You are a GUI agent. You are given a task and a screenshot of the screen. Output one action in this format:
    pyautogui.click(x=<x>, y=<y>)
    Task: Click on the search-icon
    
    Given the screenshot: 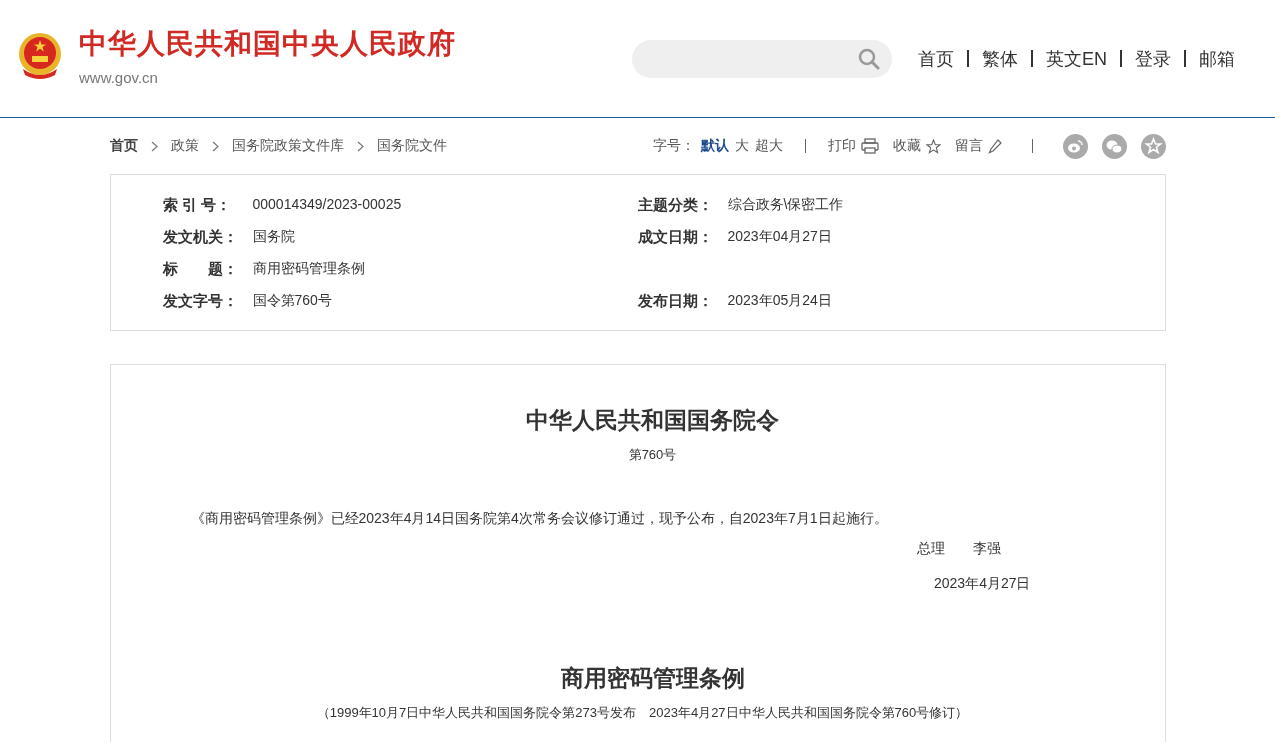 What is the action you would take?
    pyautogui.click(x=869, y=58)
    